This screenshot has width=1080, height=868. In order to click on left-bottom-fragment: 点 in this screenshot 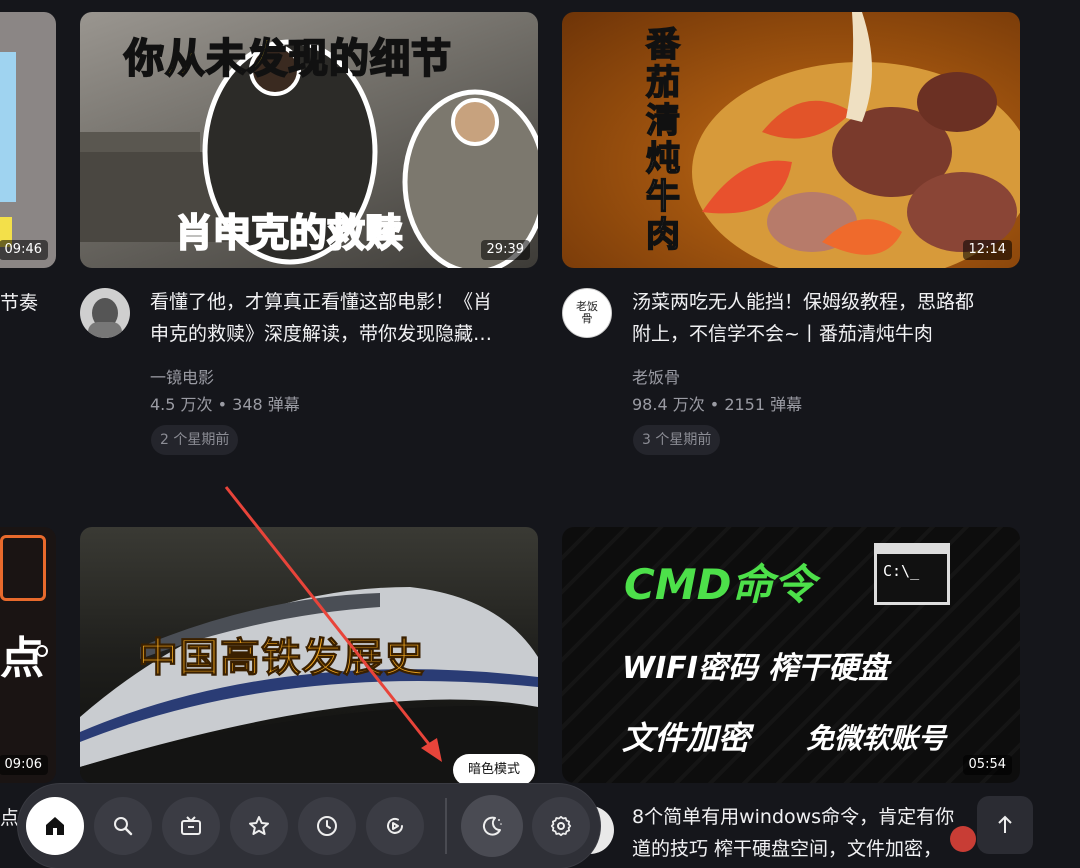, I will do `click(9, 816)`.